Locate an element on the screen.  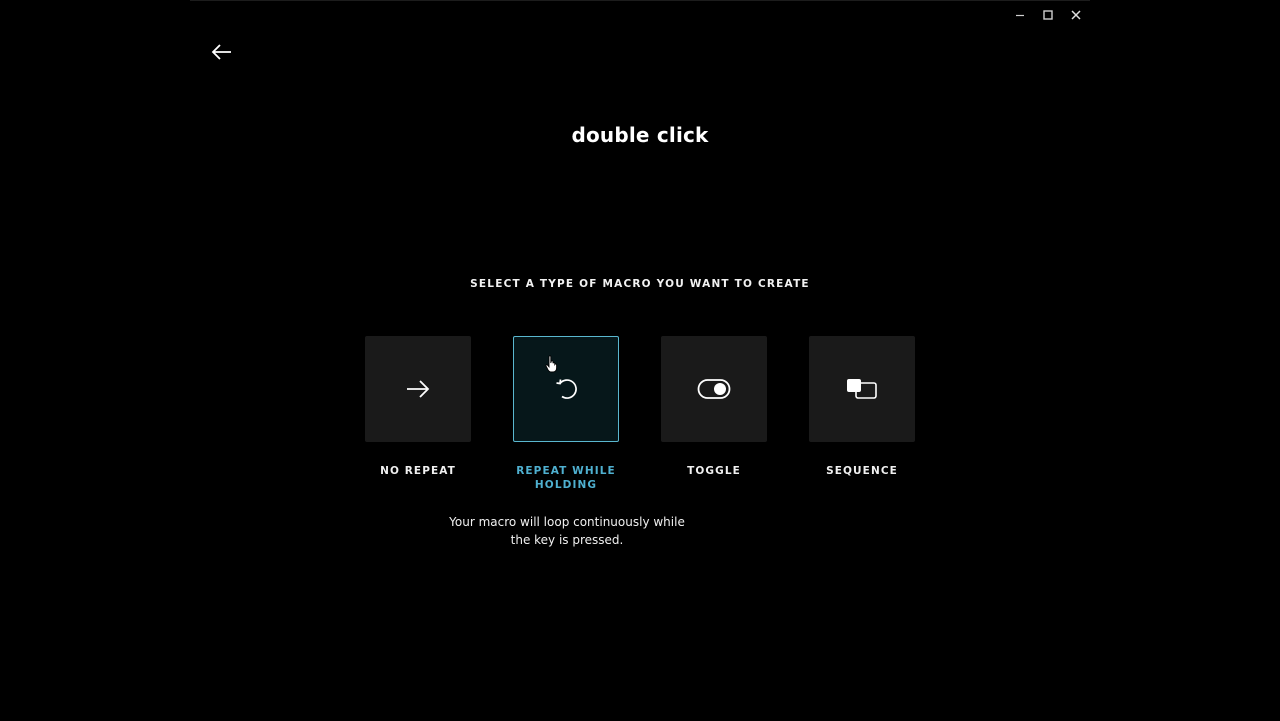
option-label: TOGGLE is located at coordinates (714, 471).